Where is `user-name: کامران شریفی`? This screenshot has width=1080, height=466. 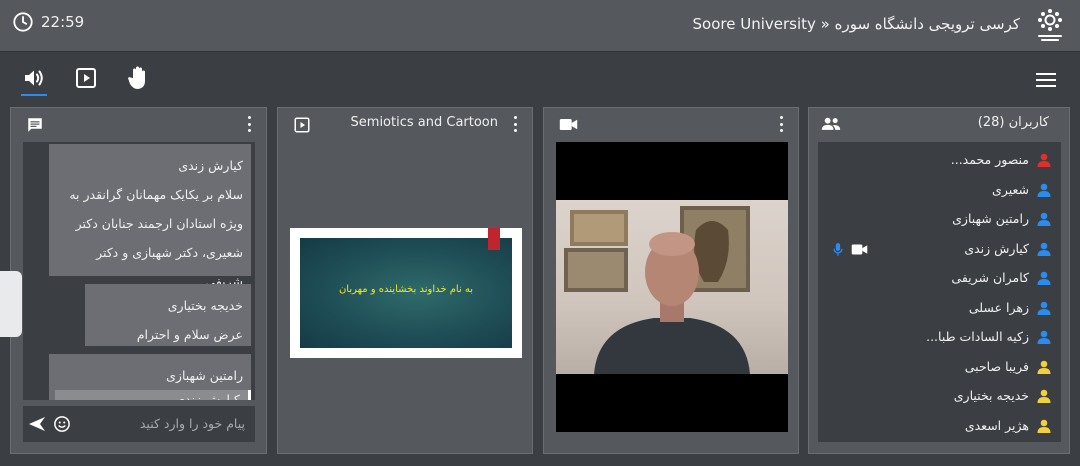 user-name: کامران شریفی is located at coordinates (990, 277).